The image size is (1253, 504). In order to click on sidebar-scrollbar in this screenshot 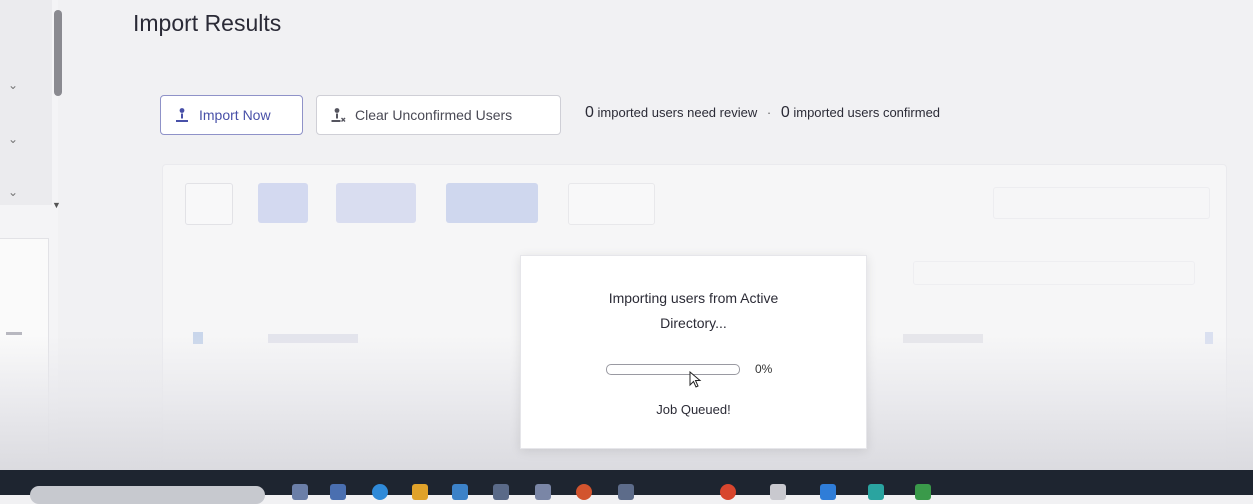, I will do `click(58, 53)`.